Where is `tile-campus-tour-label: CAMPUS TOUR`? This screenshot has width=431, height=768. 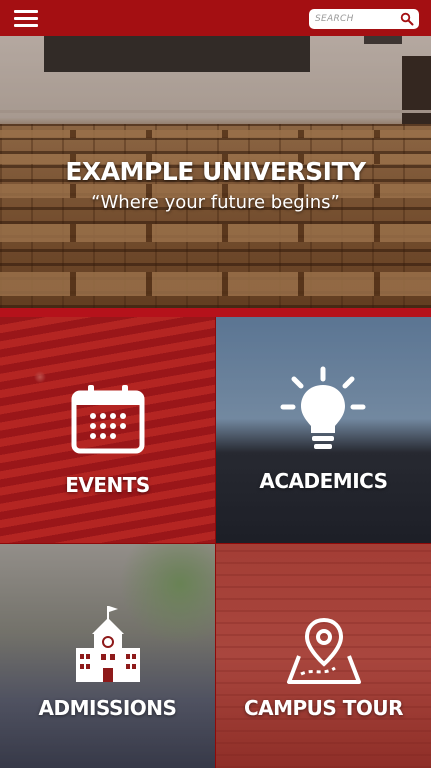
tile-campus-tour-label: CAMPUS TOUR is located at coordinates (323, 708).